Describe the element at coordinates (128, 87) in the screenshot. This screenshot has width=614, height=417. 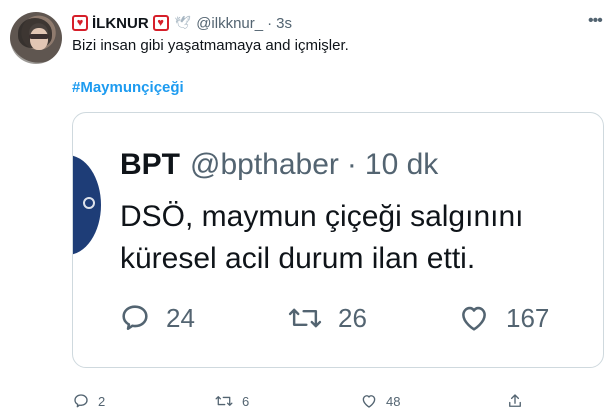
I see `hashtag-link: #Maymunçiçeği` at that location.